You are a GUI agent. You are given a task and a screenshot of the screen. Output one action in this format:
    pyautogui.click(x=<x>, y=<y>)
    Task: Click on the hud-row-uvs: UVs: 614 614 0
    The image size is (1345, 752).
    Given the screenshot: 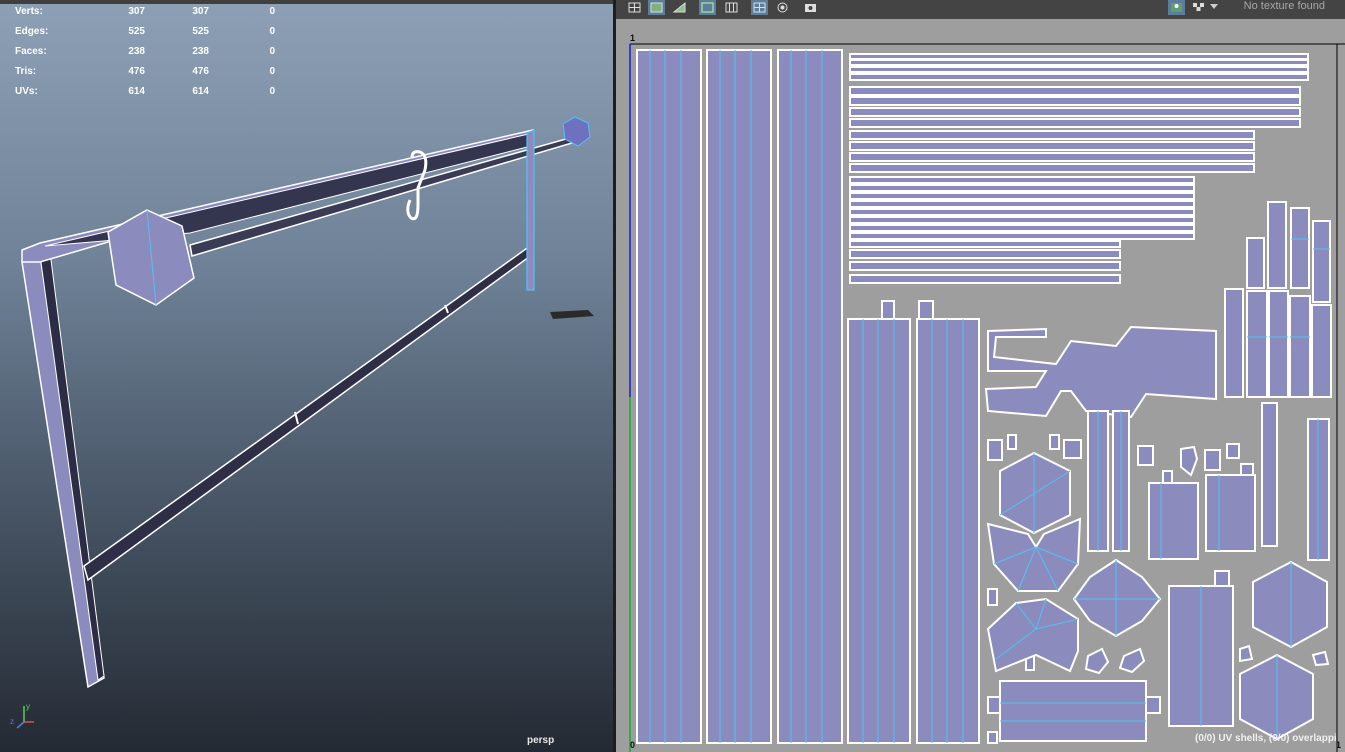 What is the action you would take?
    pyautogui.click(x=145, y=91)
    